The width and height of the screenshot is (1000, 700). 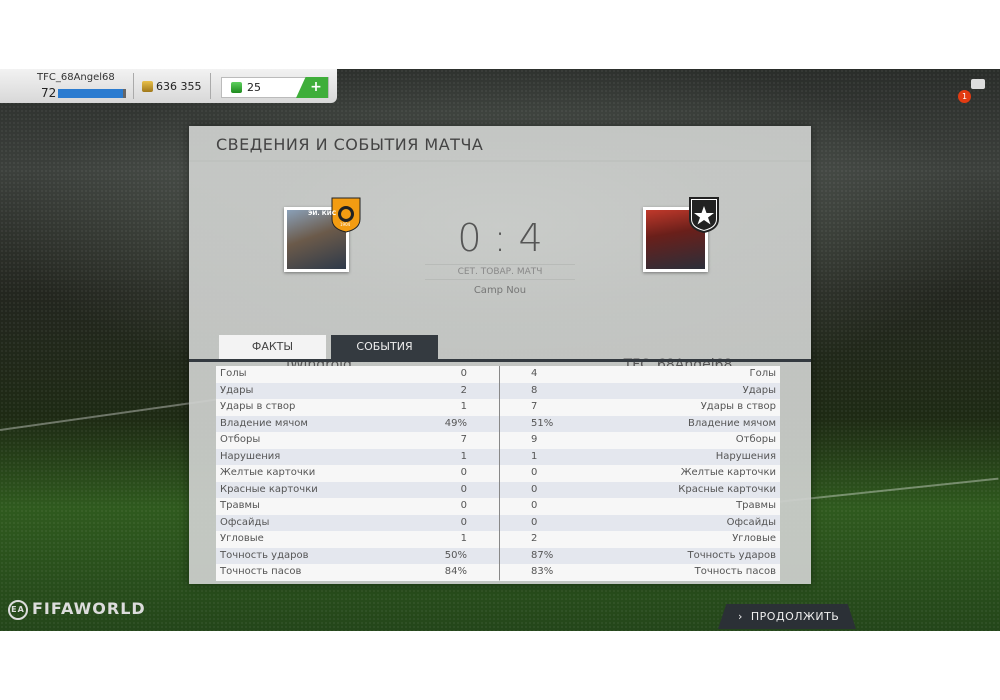 I want to click on home-stat-cell: Голы 0, so click(x=357, y=374).